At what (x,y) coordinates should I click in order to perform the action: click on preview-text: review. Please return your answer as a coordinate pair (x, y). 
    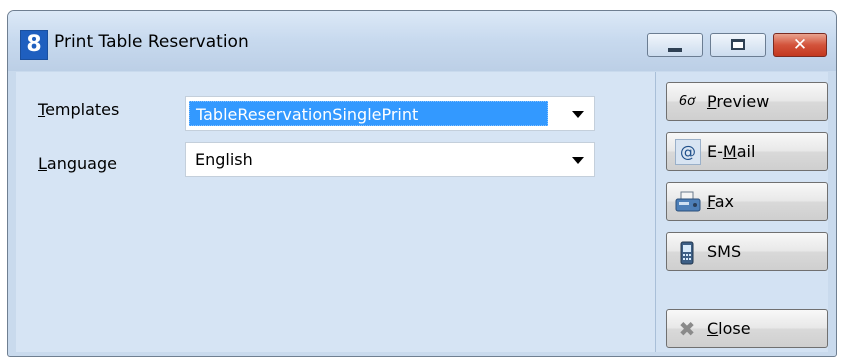
    Looking at the image, I should click on (743, 101).